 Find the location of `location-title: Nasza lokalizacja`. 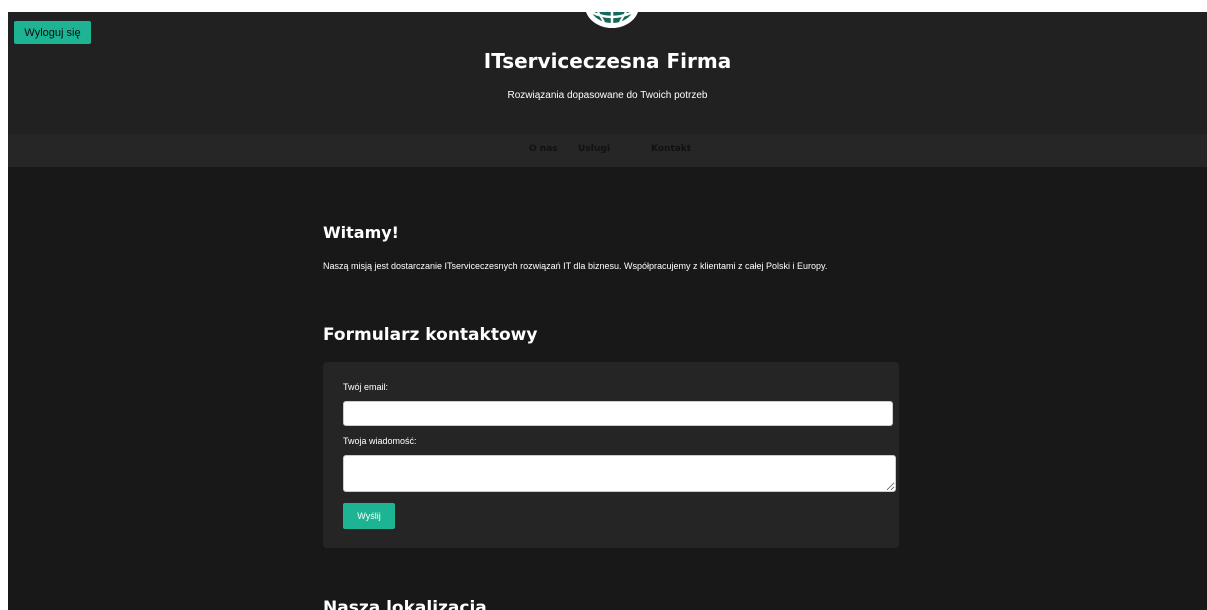

location-title: Nasza lokalizacja is located at coordinates (405, 604).